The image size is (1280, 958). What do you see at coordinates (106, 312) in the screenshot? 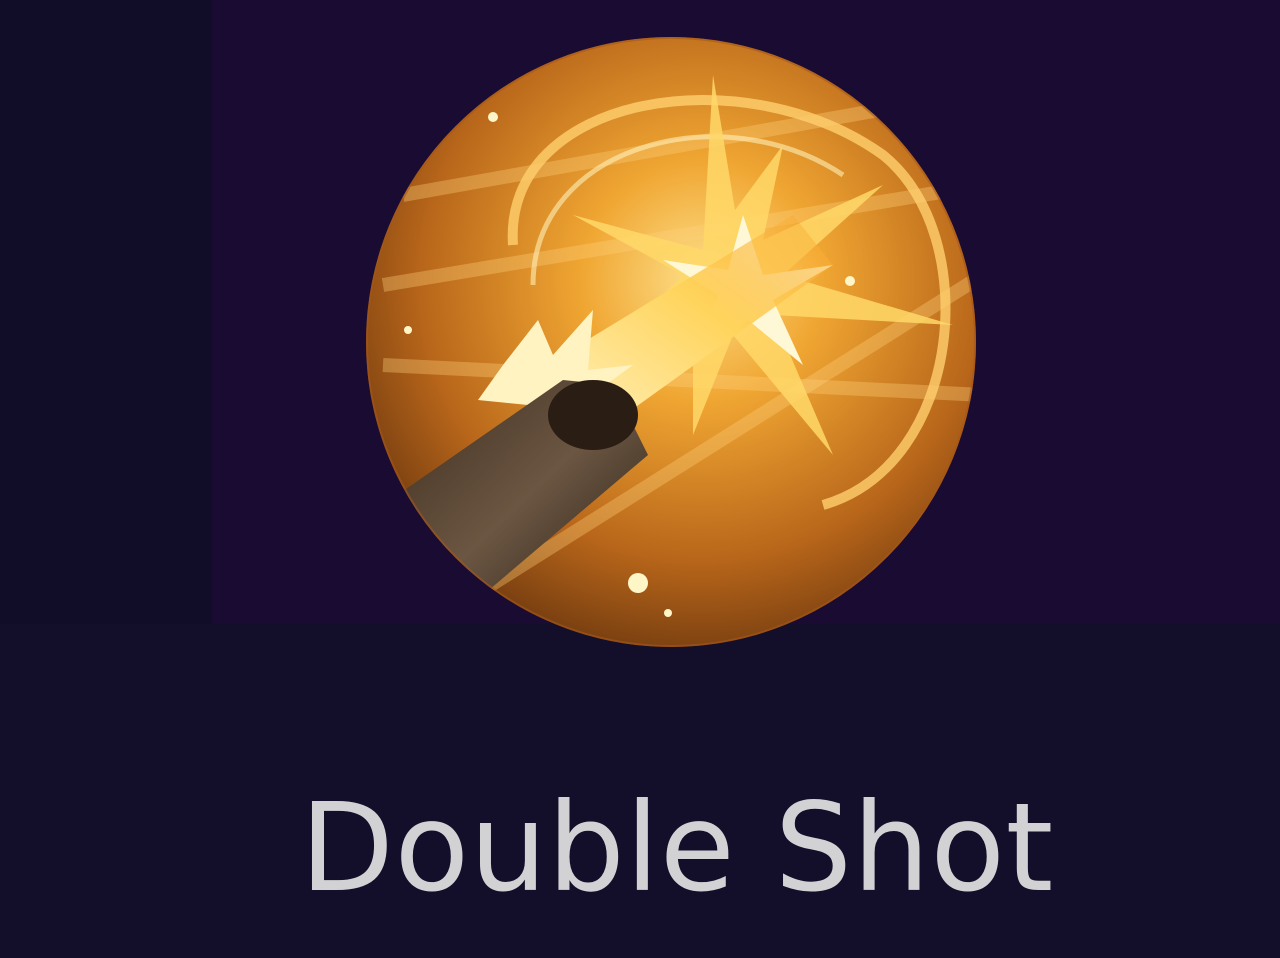
I see `side-panel` at bounding box center [106, 312].